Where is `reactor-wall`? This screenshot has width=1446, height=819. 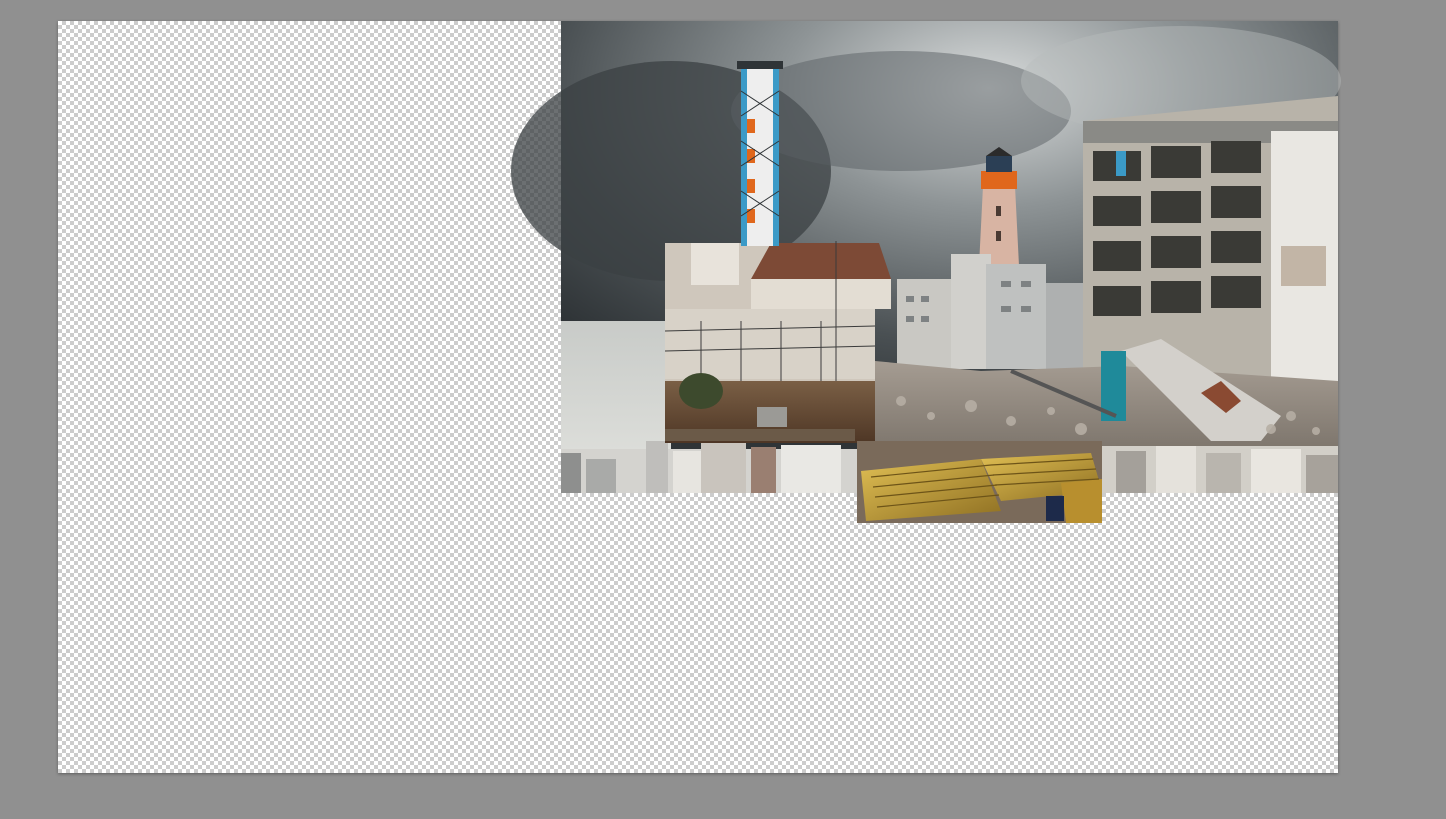 reactor-wall is located at coordinates (821, 294).